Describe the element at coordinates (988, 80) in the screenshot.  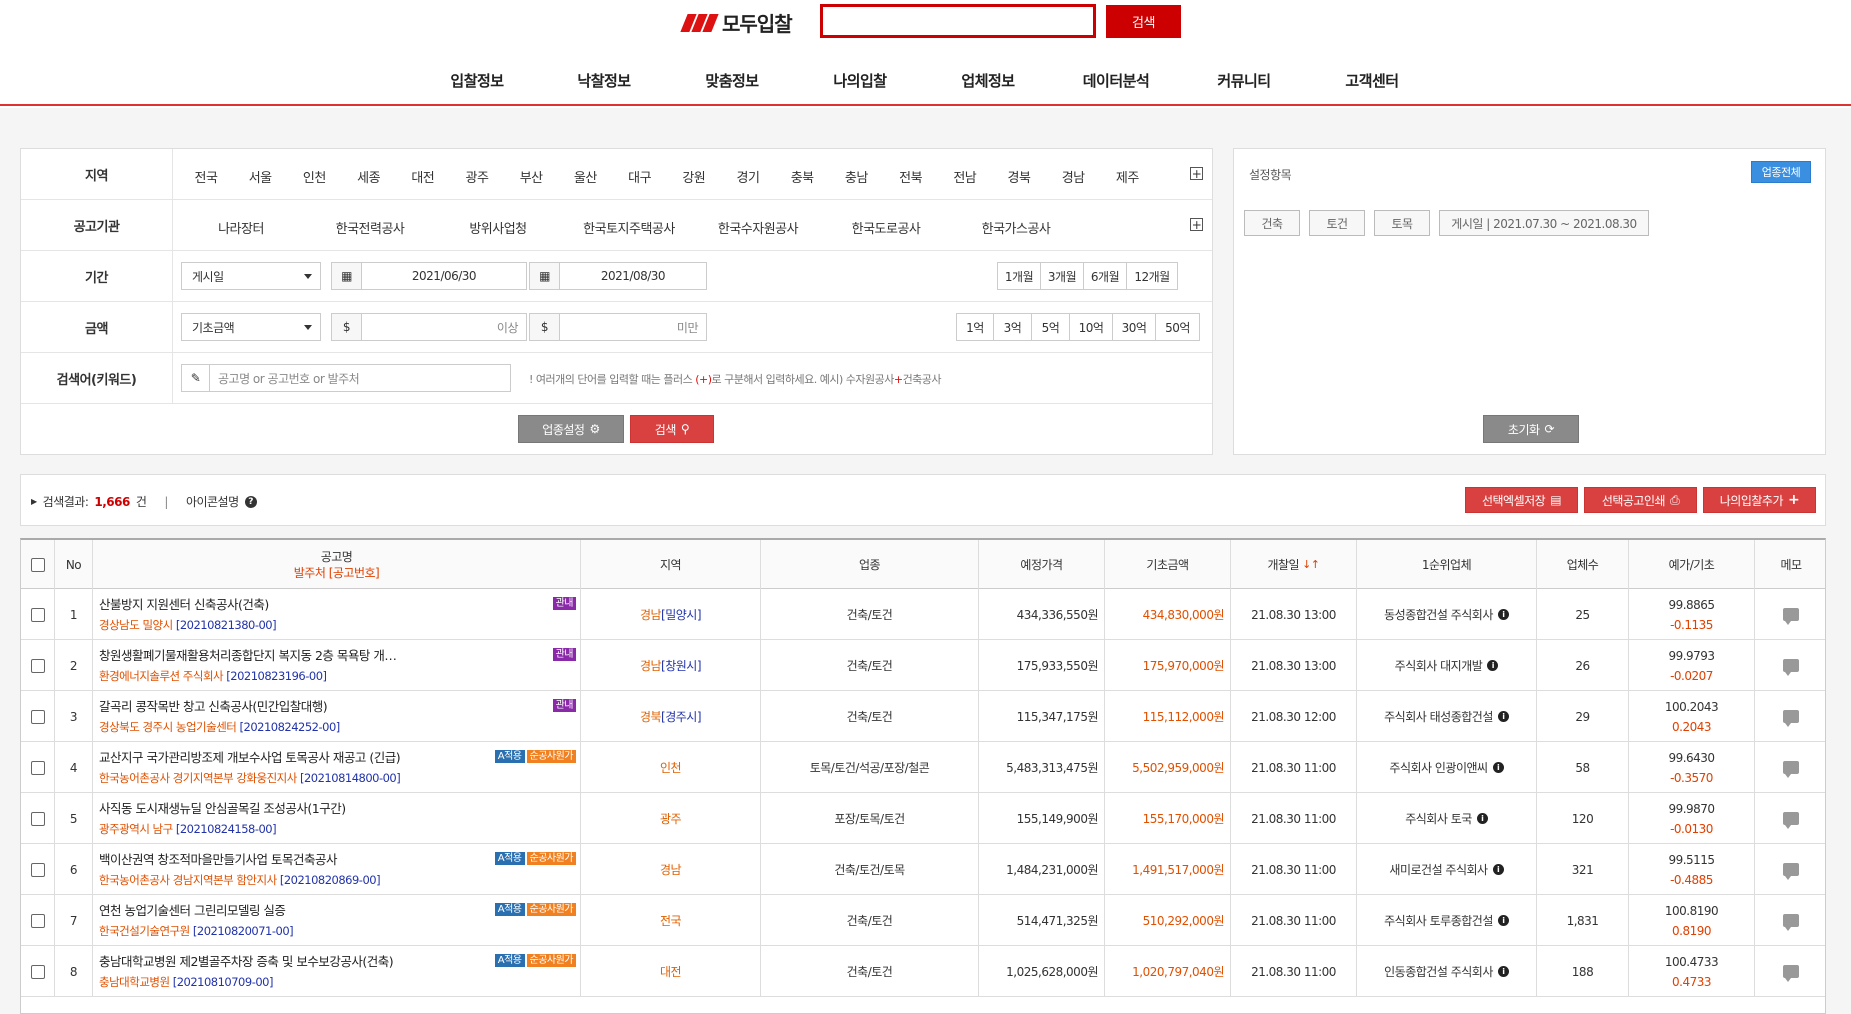
I see `nav-item: 업체정보` at that location.